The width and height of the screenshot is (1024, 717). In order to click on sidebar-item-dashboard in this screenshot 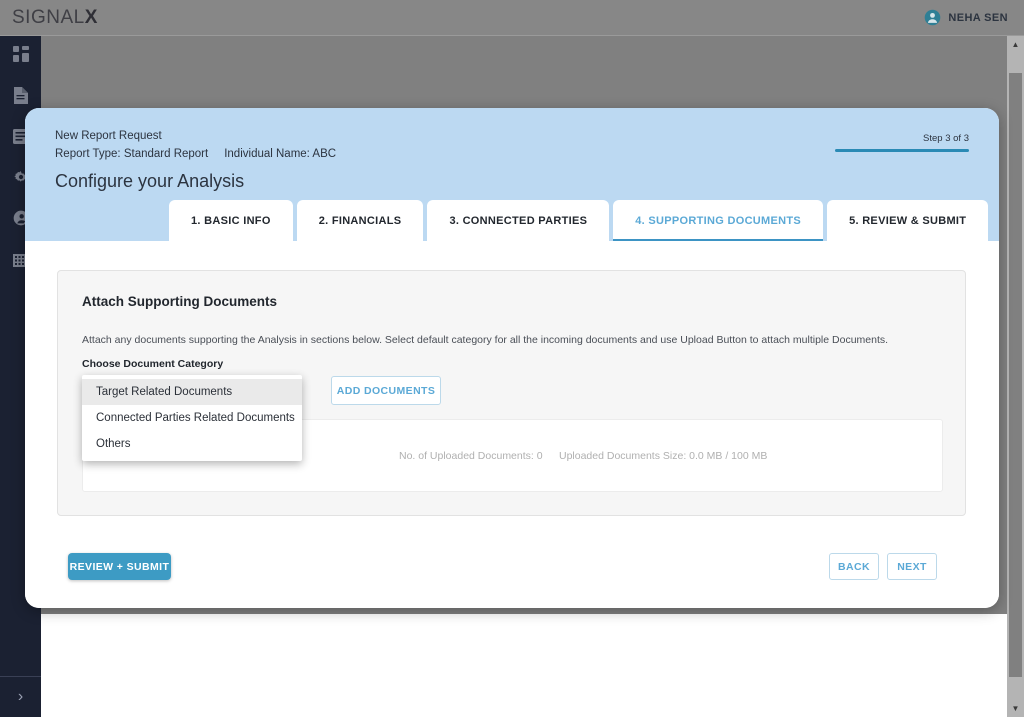, I will do `click(20, 56)`.